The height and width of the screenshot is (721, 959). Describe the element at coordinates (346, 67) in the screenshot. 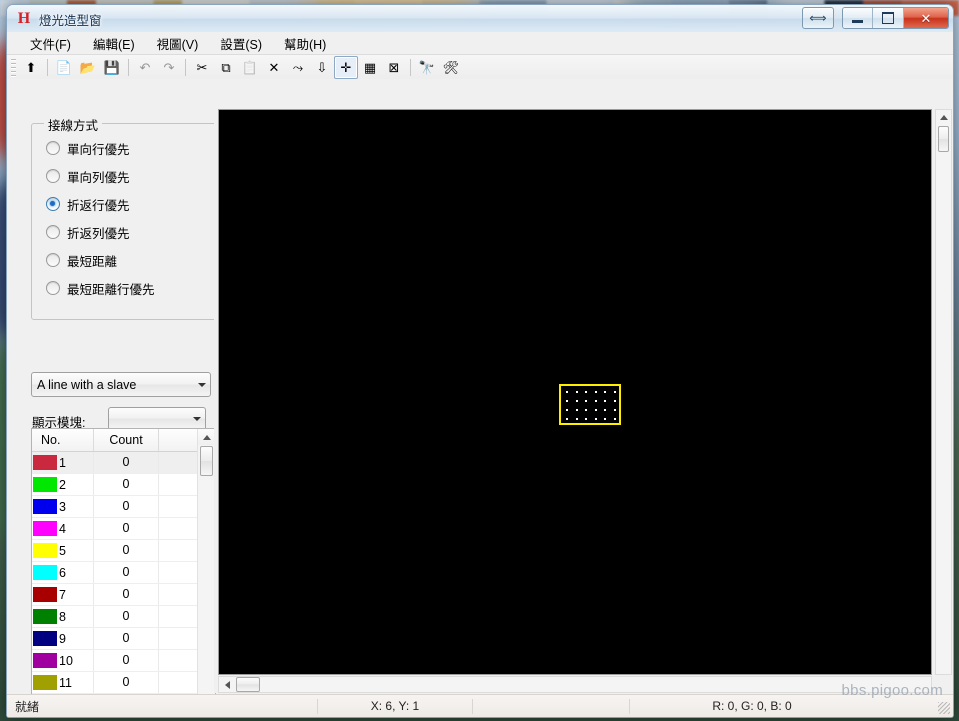

I see `point-edit-button: ✛` at that location.